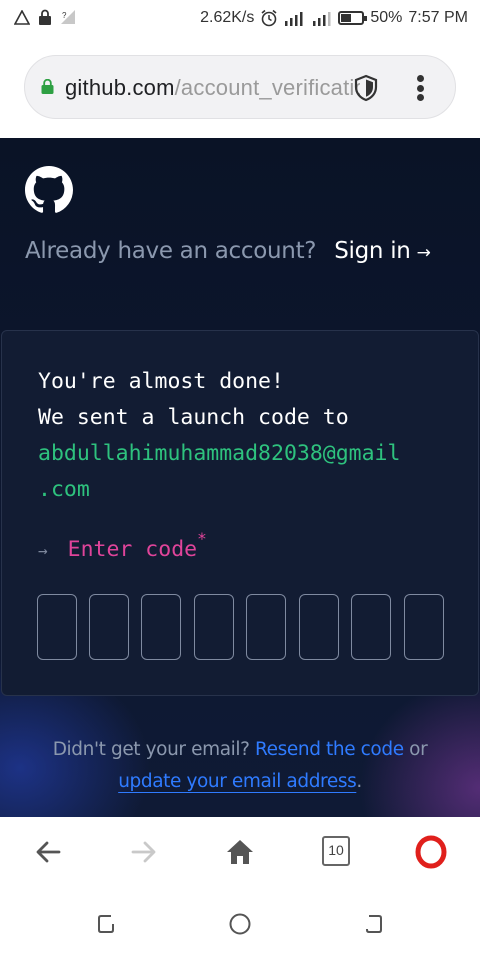  I want to click on home-icon, so click(240, 852).